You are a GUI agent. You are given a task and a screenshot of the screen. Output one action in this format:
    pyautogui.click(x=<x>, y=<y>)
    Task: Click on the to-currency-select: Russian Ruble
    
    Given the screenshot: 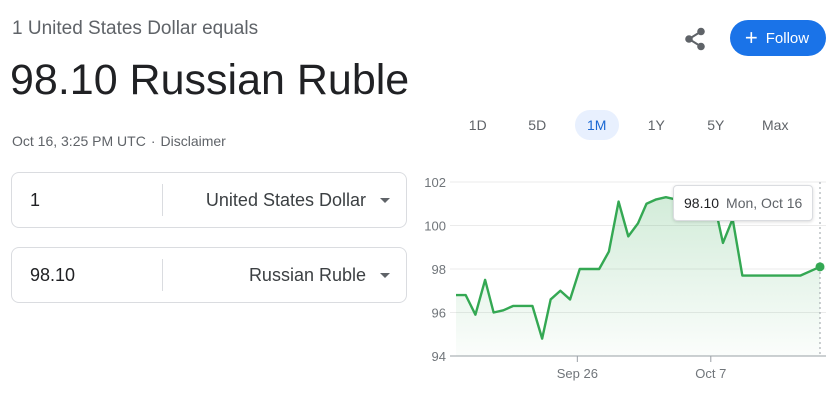 What is the action you would take?
    pyautogui.click(x=271, y=275)
    